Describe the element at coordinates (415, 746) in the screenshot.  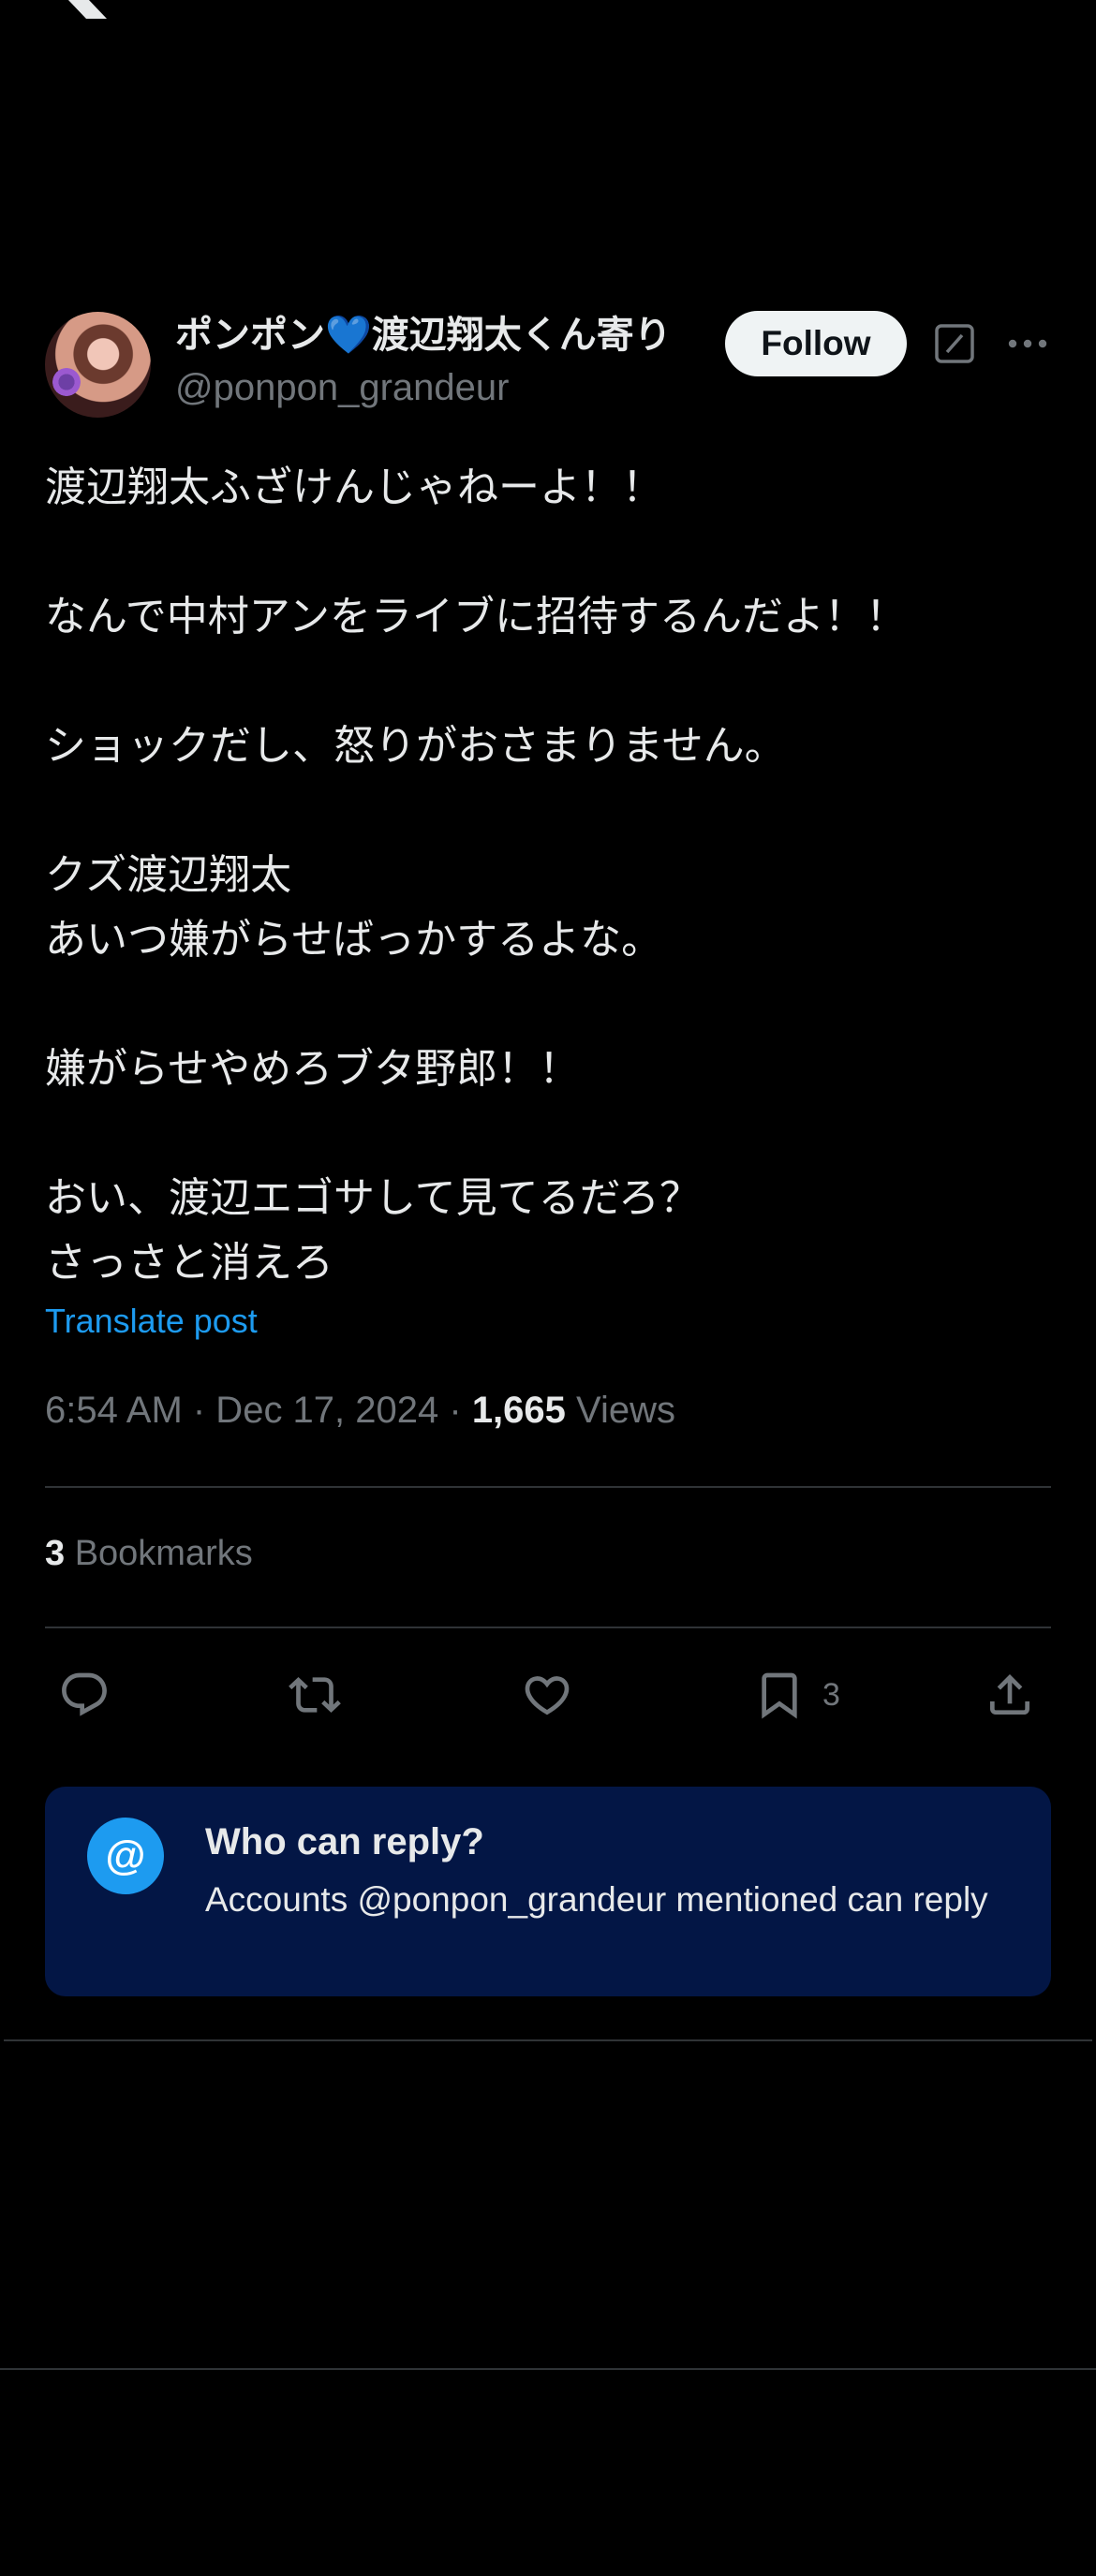
I see `post-line: ショックだし、怒りがおさまりません。` at that location.